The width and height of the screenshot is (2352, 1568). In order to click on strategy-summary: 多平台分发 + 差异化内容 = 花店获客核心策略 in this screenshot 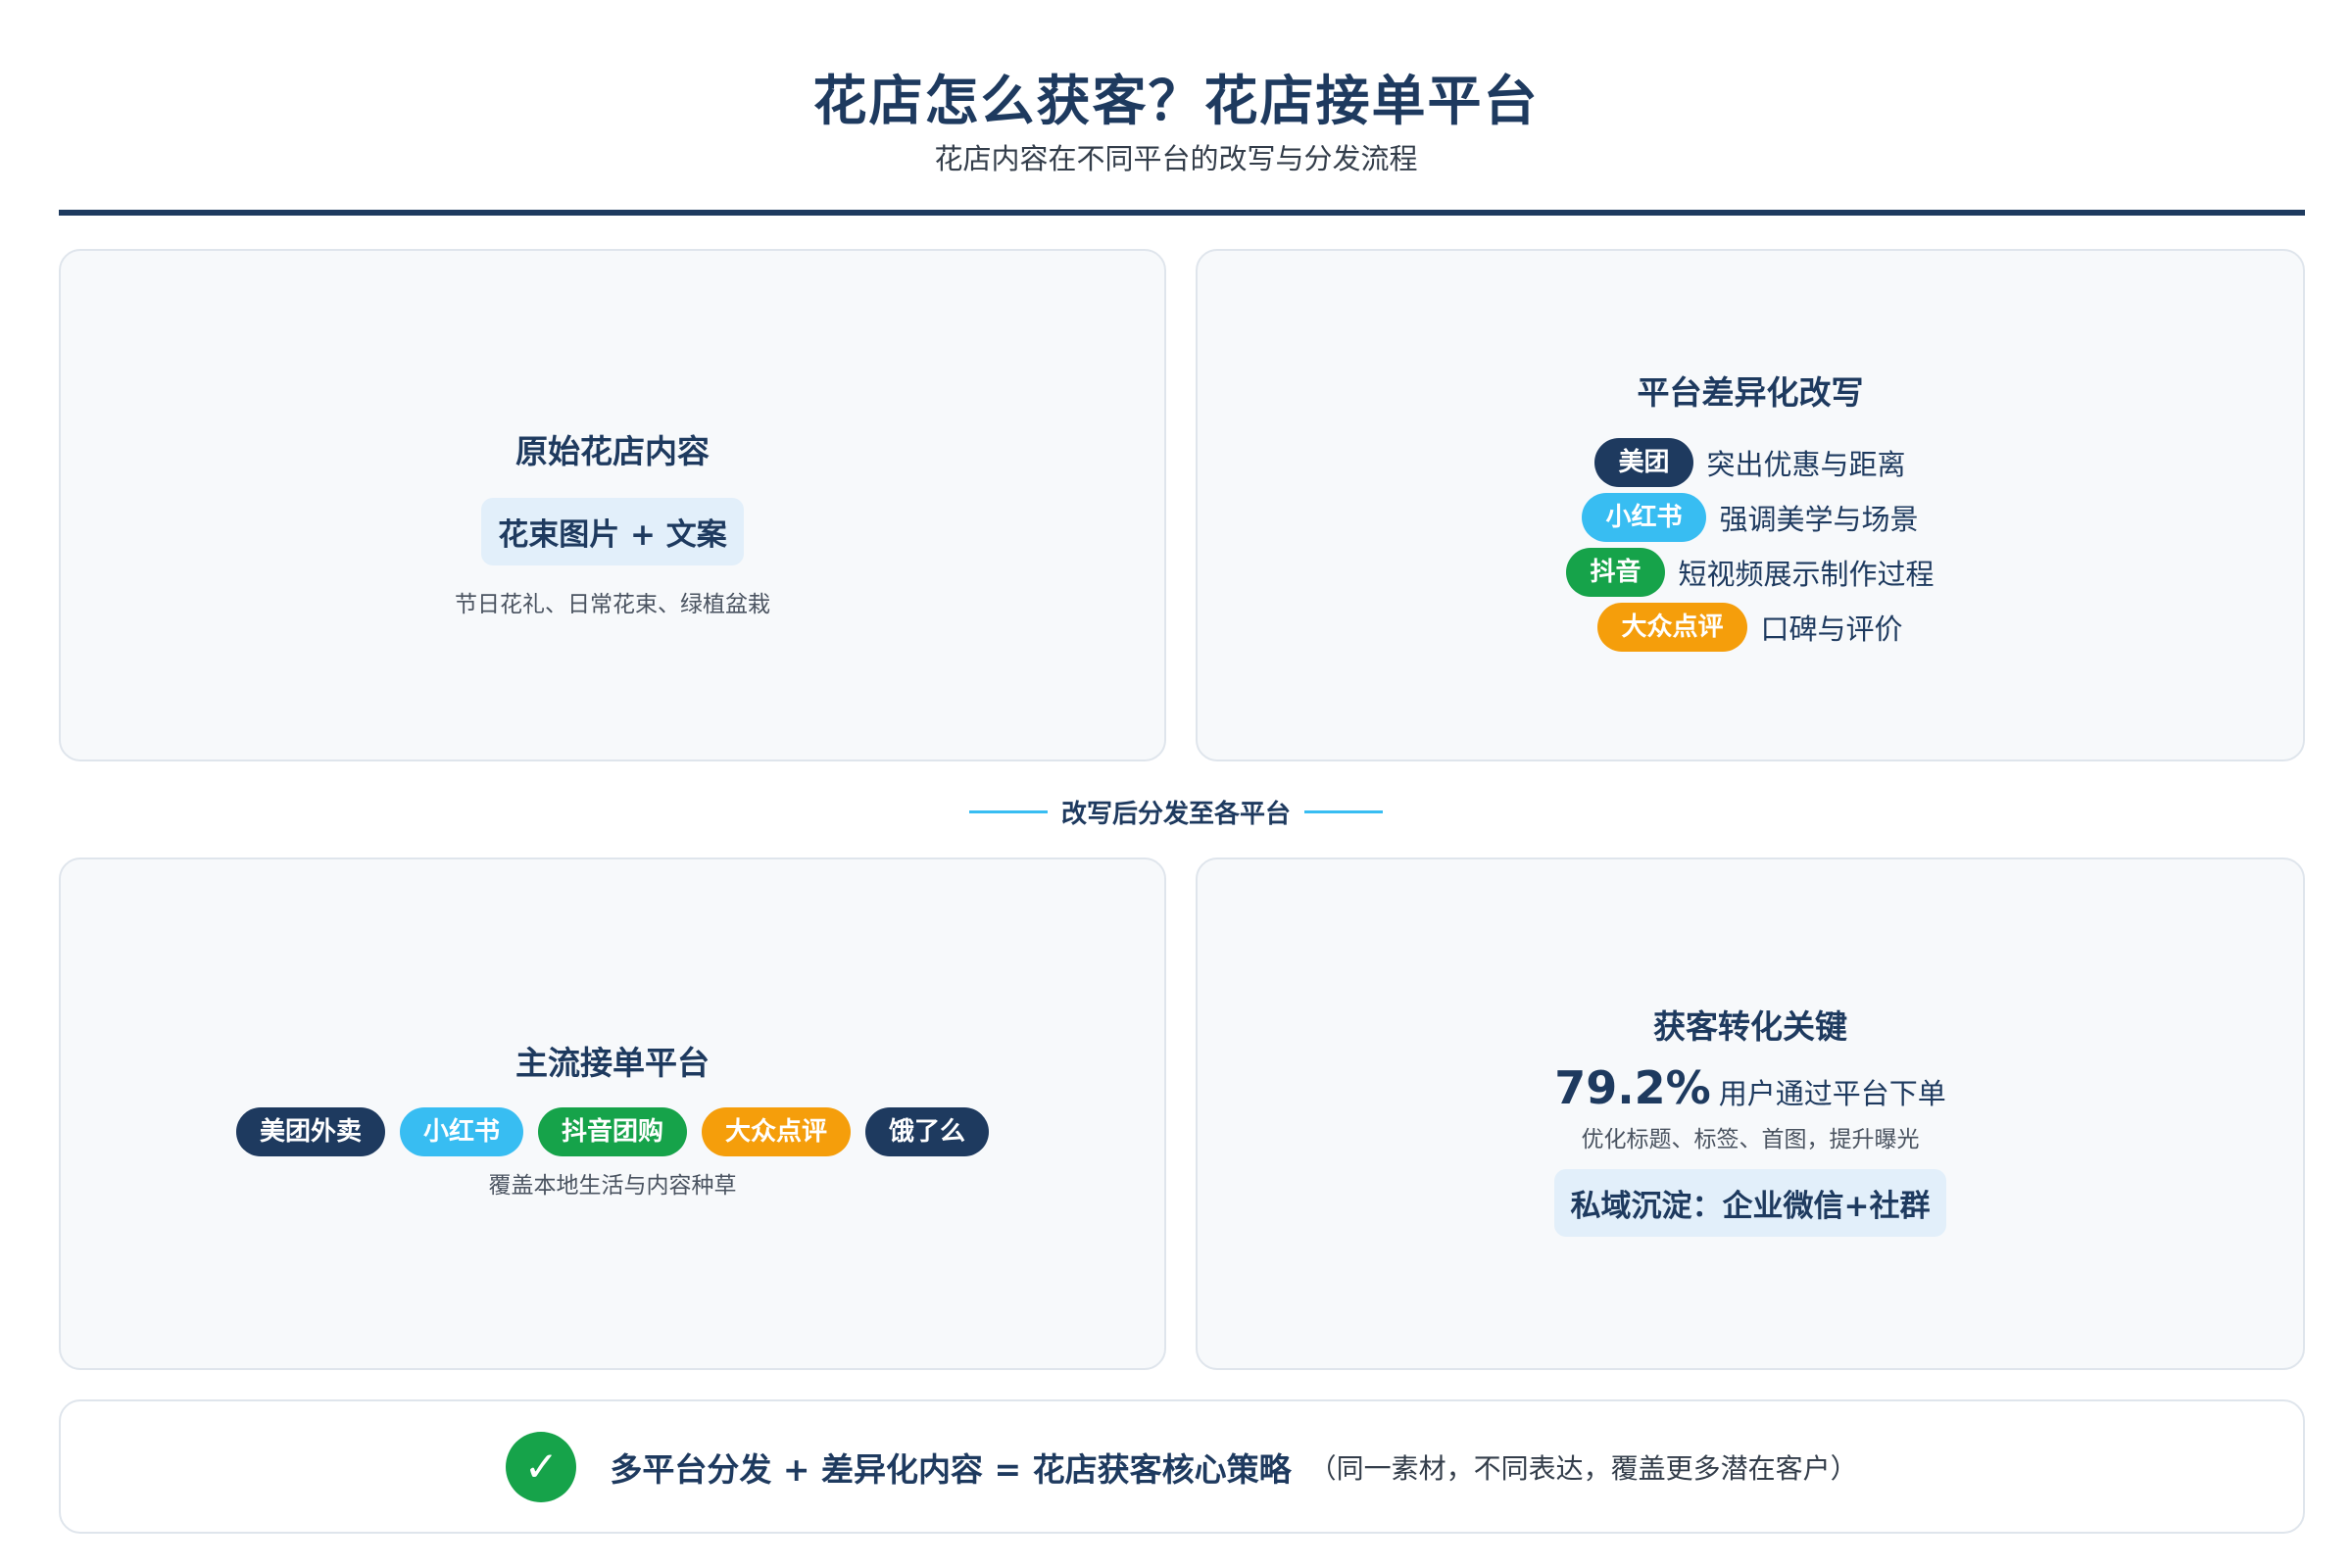, I will do `click(951, 1469)`.